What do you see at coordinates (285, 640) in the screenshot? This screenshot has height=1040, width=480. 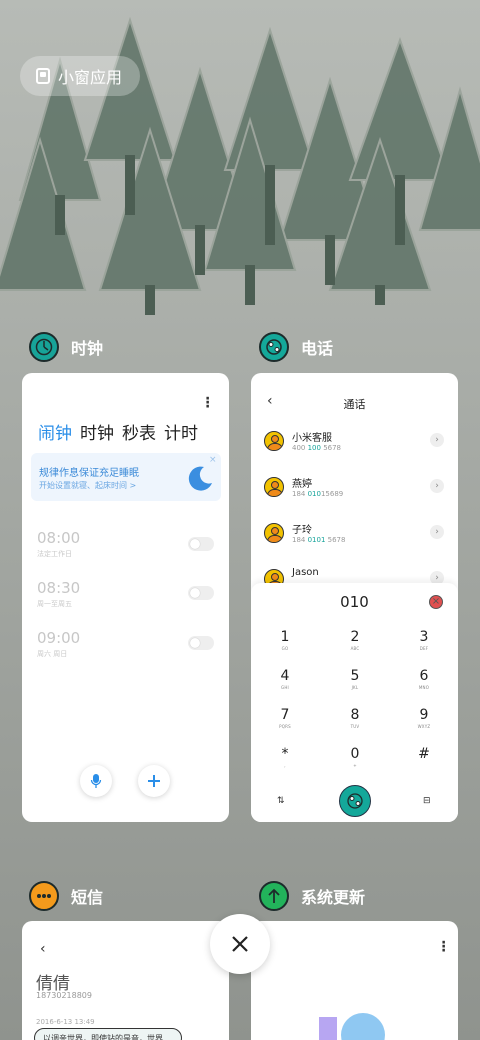 I see `dial-key: 1 GO` at bounding box center [285, 640].